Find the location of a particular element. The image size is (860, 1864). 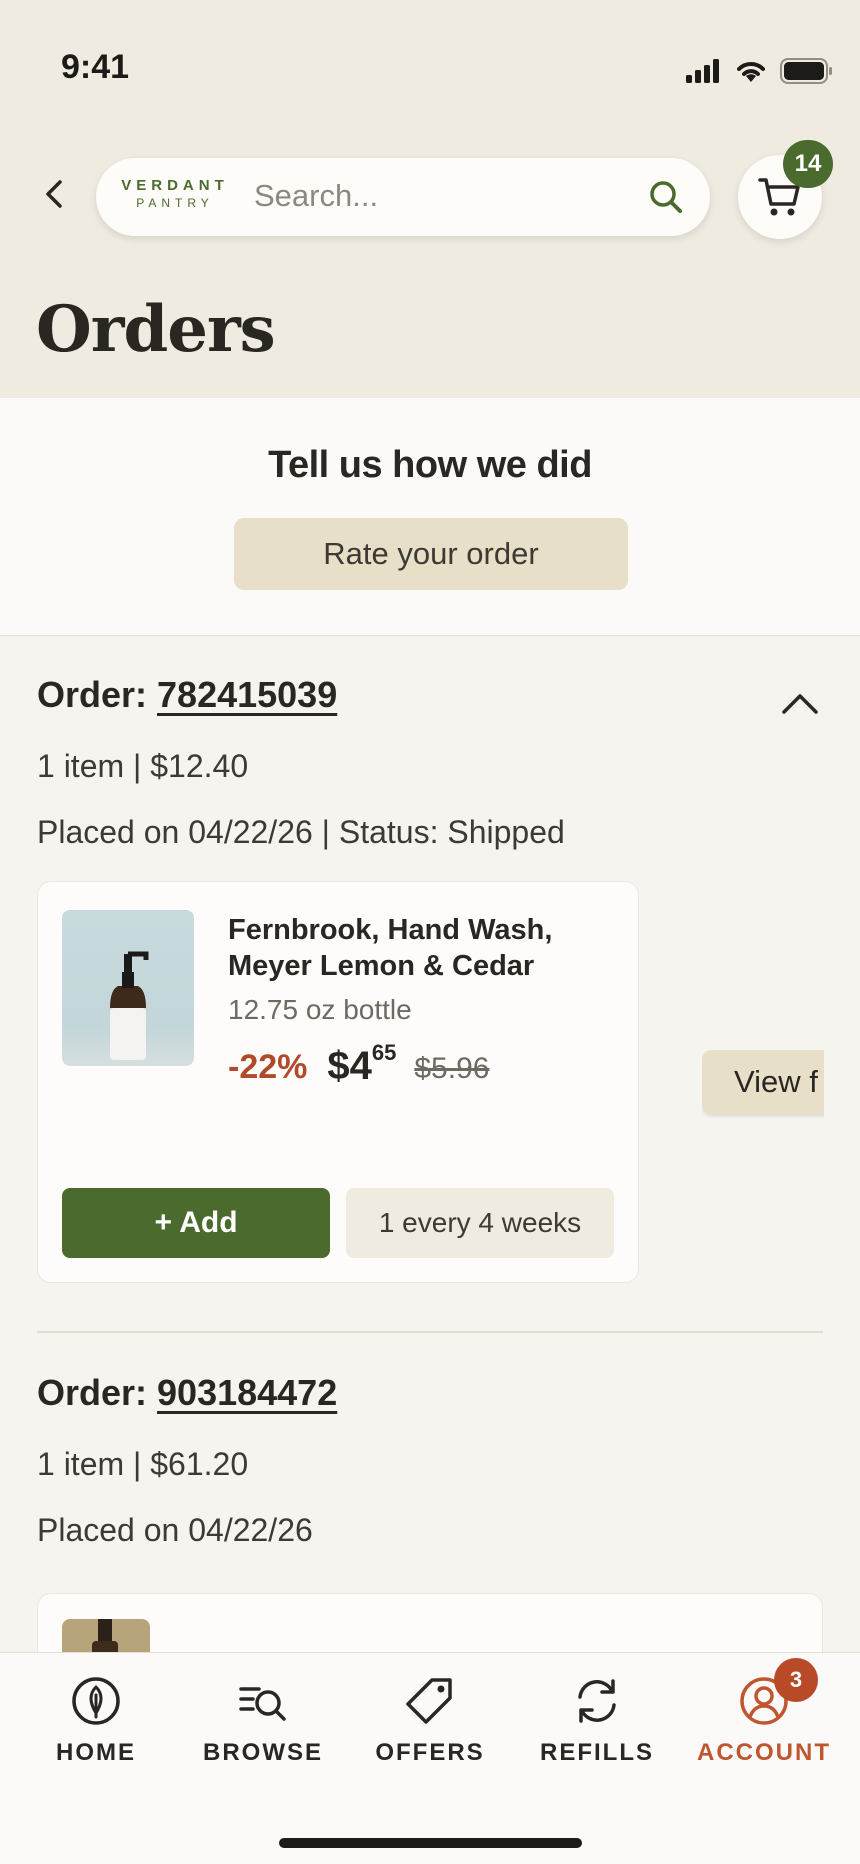

back-chevron-icon is located at coordinates (56, 194).